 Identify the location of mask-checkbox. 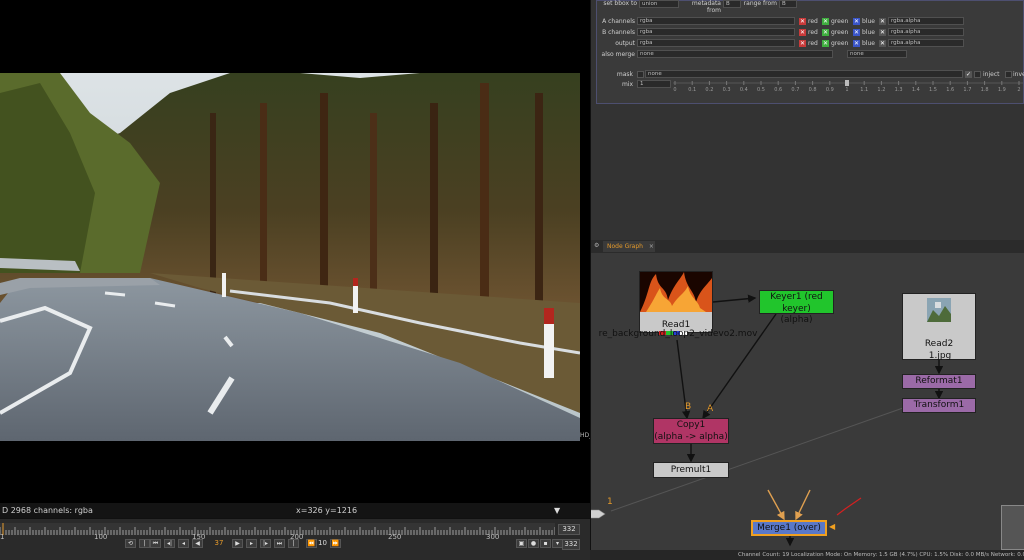
(640, 74).